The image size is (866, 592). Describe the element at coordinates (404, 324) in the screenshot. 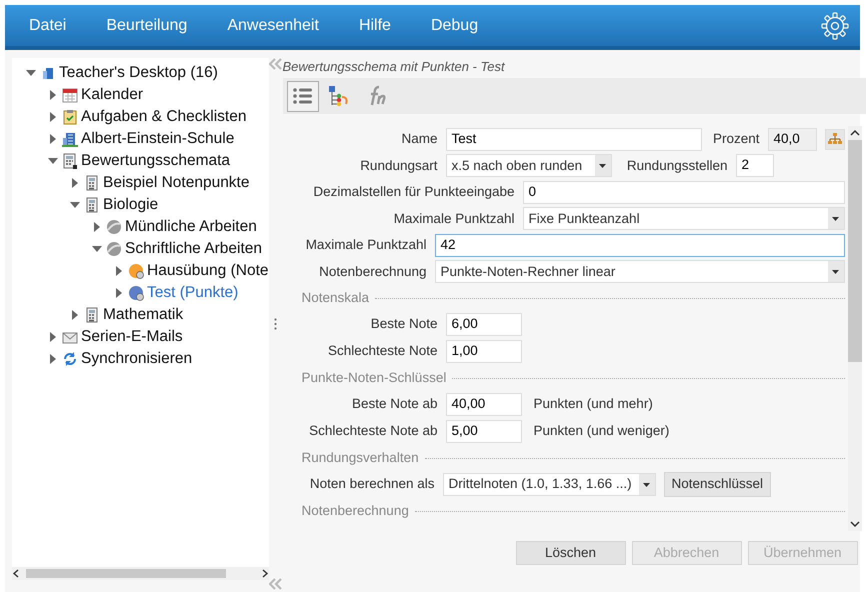

I see `field-label: Beste Note` at that location.